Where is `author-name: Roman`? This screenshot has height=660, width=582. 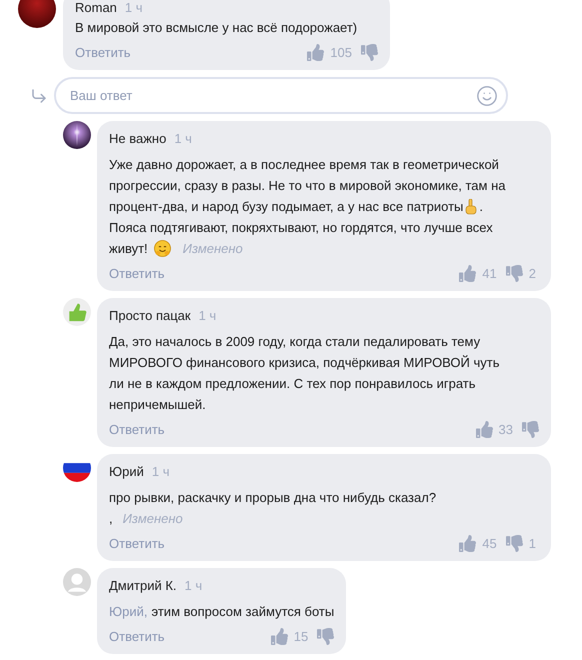 author-name: Roman is located at coordinates (96, 7).